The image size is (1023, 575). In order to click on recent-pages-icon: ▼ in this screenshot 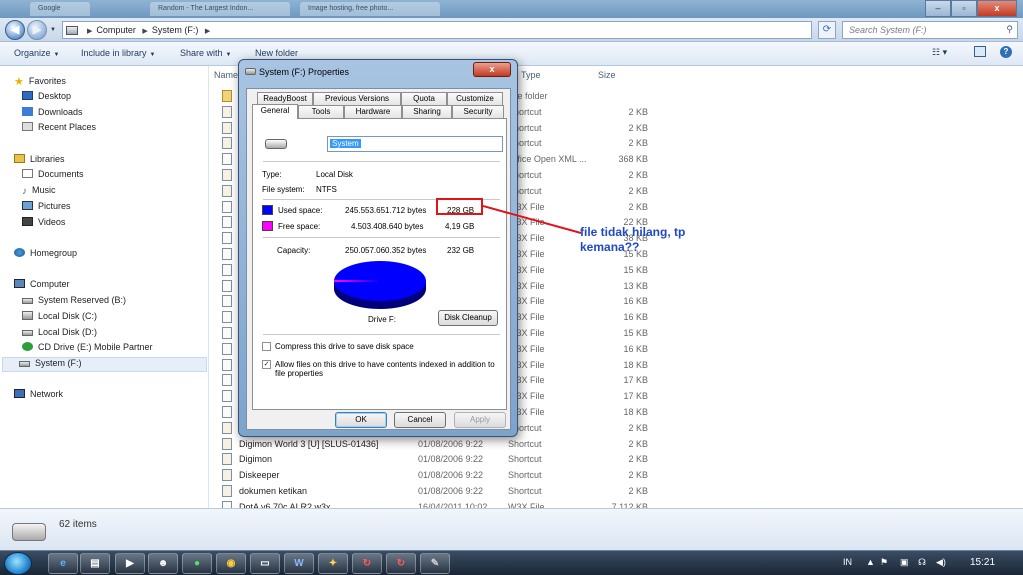, I will do `click(53, 30)`.